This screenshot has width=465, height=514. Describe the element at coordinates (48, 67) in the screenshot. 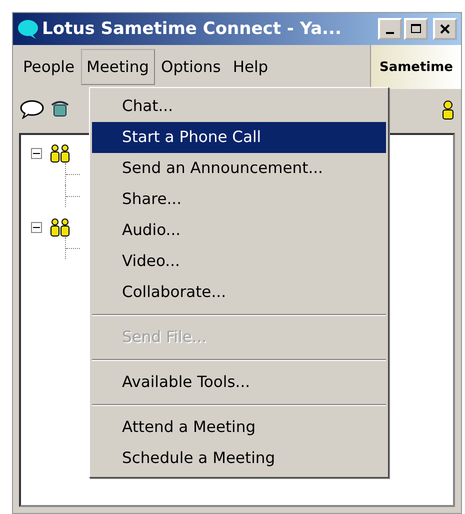

I see `menu-item: People` at that location.